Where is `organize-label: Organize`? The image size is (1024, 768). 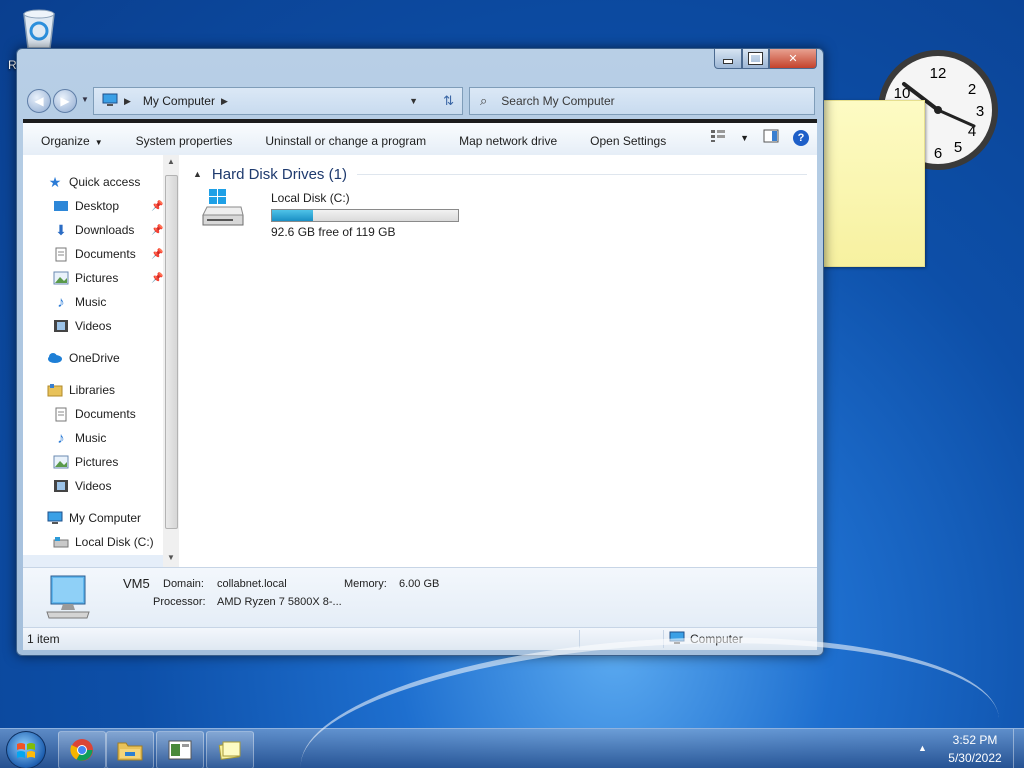 organize-label: Organize is located at coordinates (65, 141).